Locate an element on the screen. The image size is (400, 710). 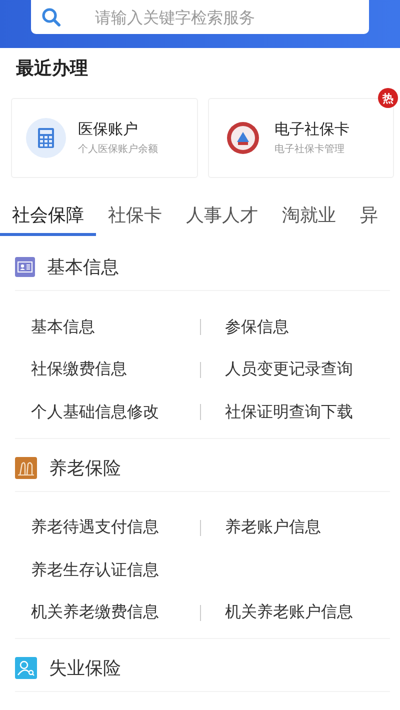
id-card-icon is located at coordinates (25, 267).